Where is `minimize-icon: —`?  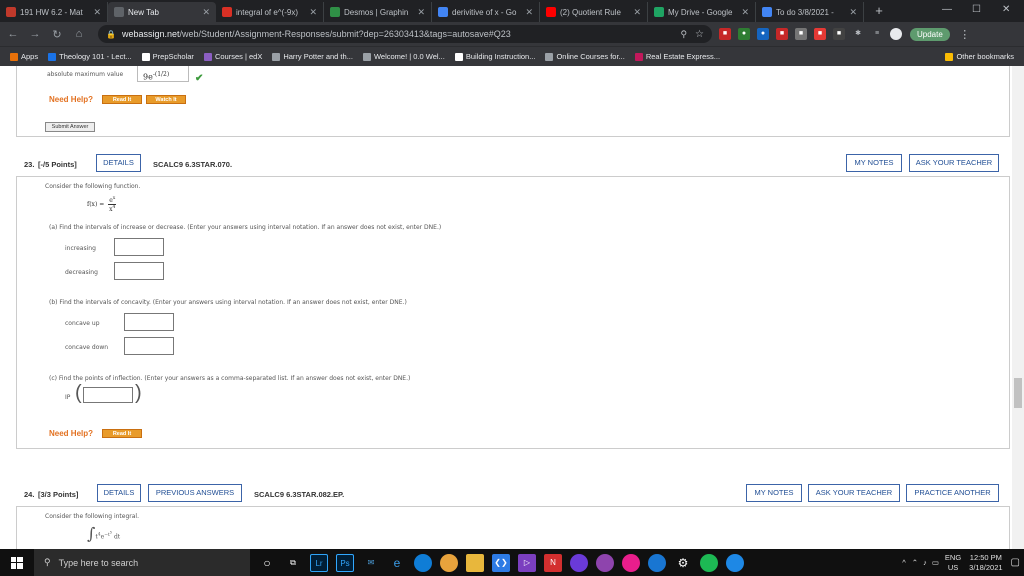
minimize-icon: — is located at coordinates (947, 9).